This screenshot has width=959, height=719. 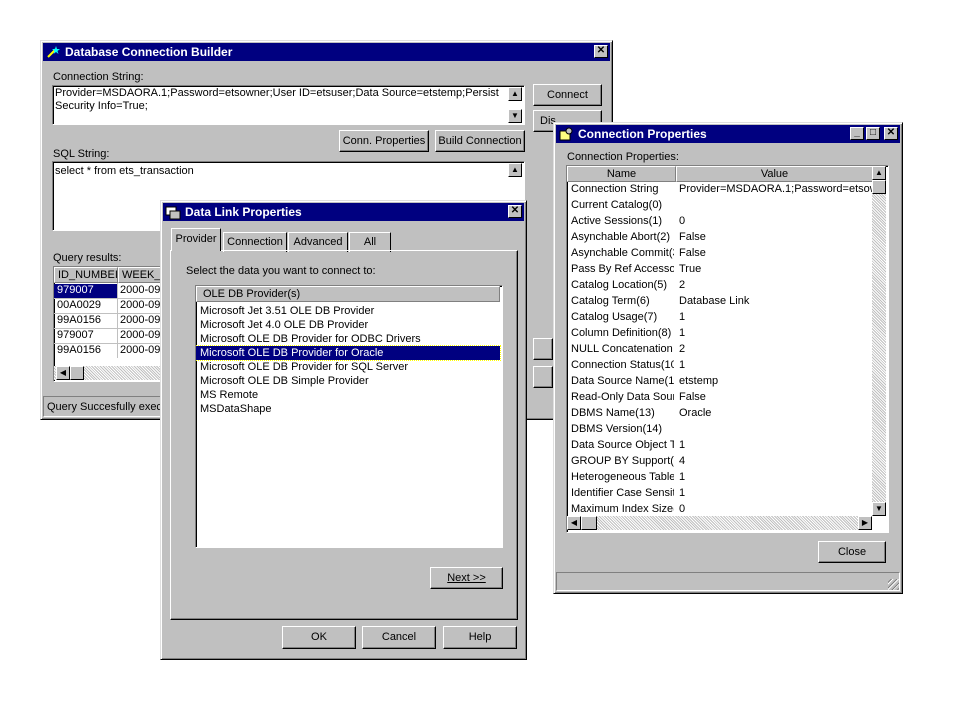 I want to click on property-row: NULL Concatenation 2, so click(x=719, y=350).